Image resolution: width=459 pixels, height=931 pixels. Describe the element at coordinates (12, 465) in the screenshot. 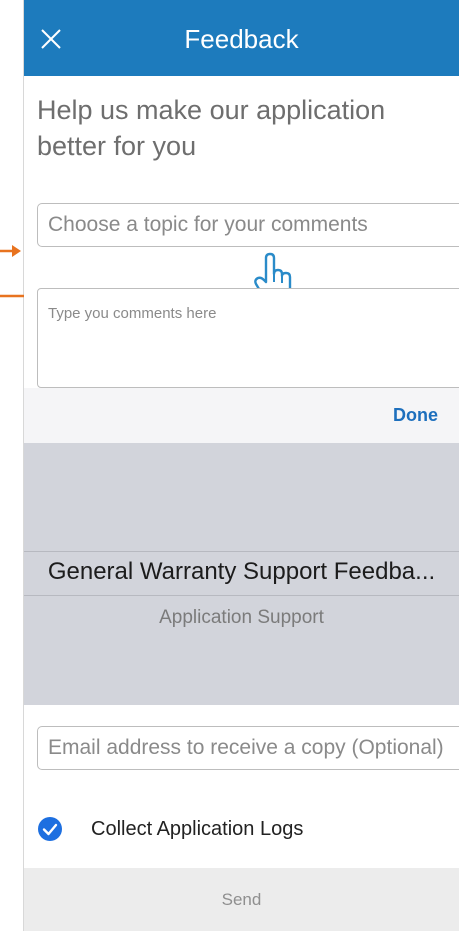

I see `left-gutter` at that location.